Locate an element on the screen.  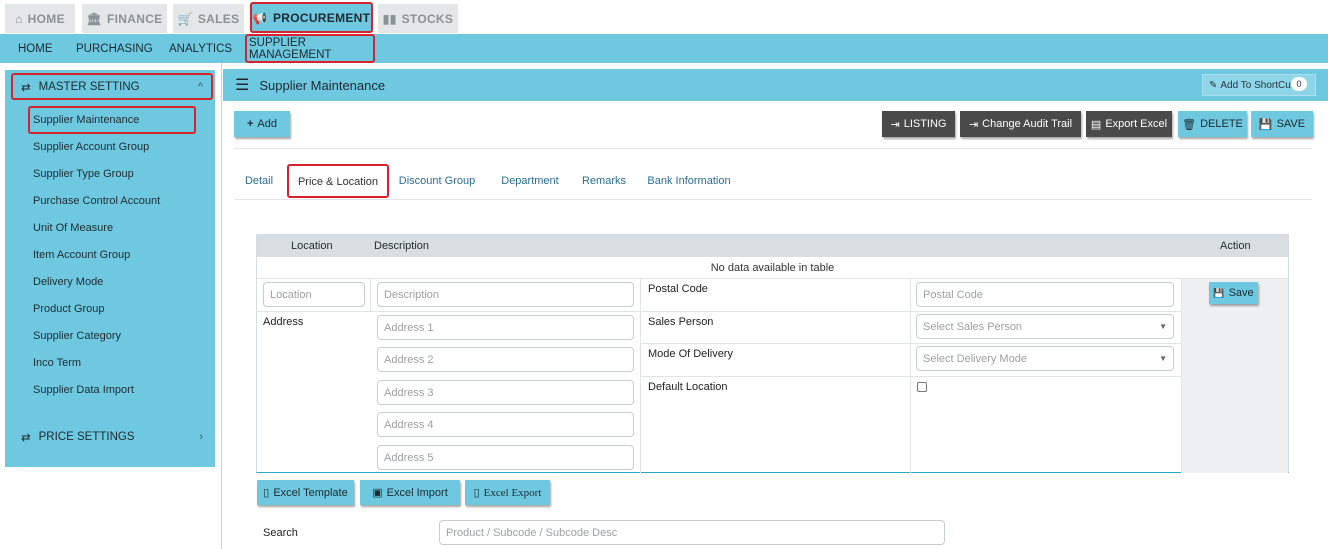
postal-code-input: Postal Code is located at coordinates (1045, 294).